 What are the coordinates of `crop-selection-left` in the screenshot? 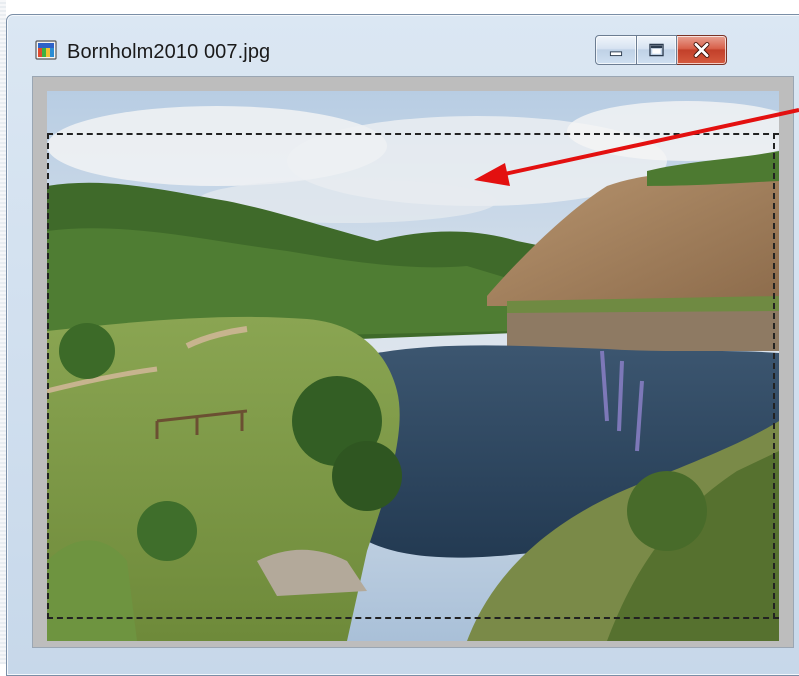 It's located at (48, 376).